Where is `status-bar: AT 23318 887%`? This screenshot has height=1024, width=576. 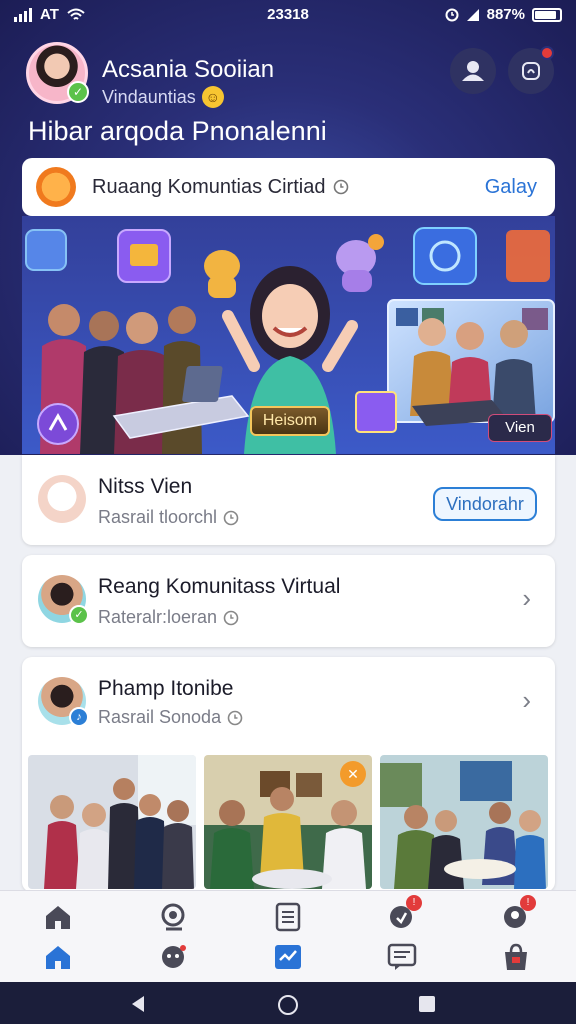
status-bar: AT 23318 887% is located at coordinates (288, 15).